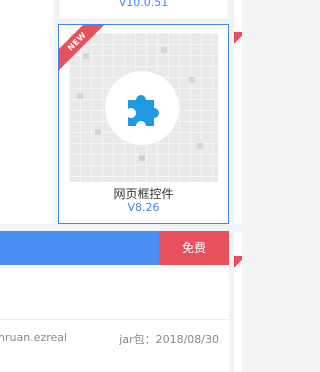 The width and height of the screenshot is (320, 372). Describe the element at coordinates (79, 248) in the screenshot. I see `row-header-bar` at that location.